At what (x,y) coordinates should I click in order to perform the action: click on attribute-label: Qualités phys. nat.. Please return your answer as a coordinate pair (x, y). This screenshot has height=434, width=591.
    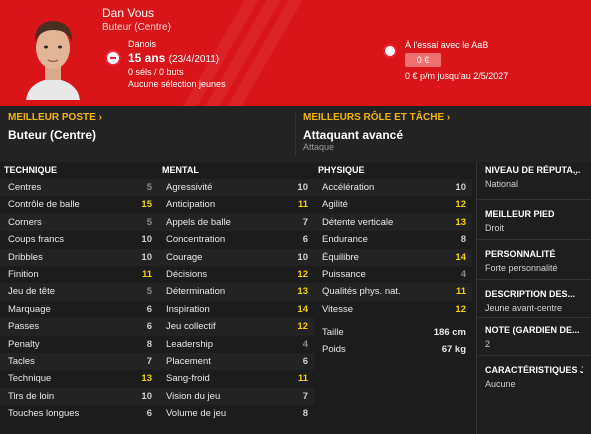
    Looking at the image, I should click on (361, 292).